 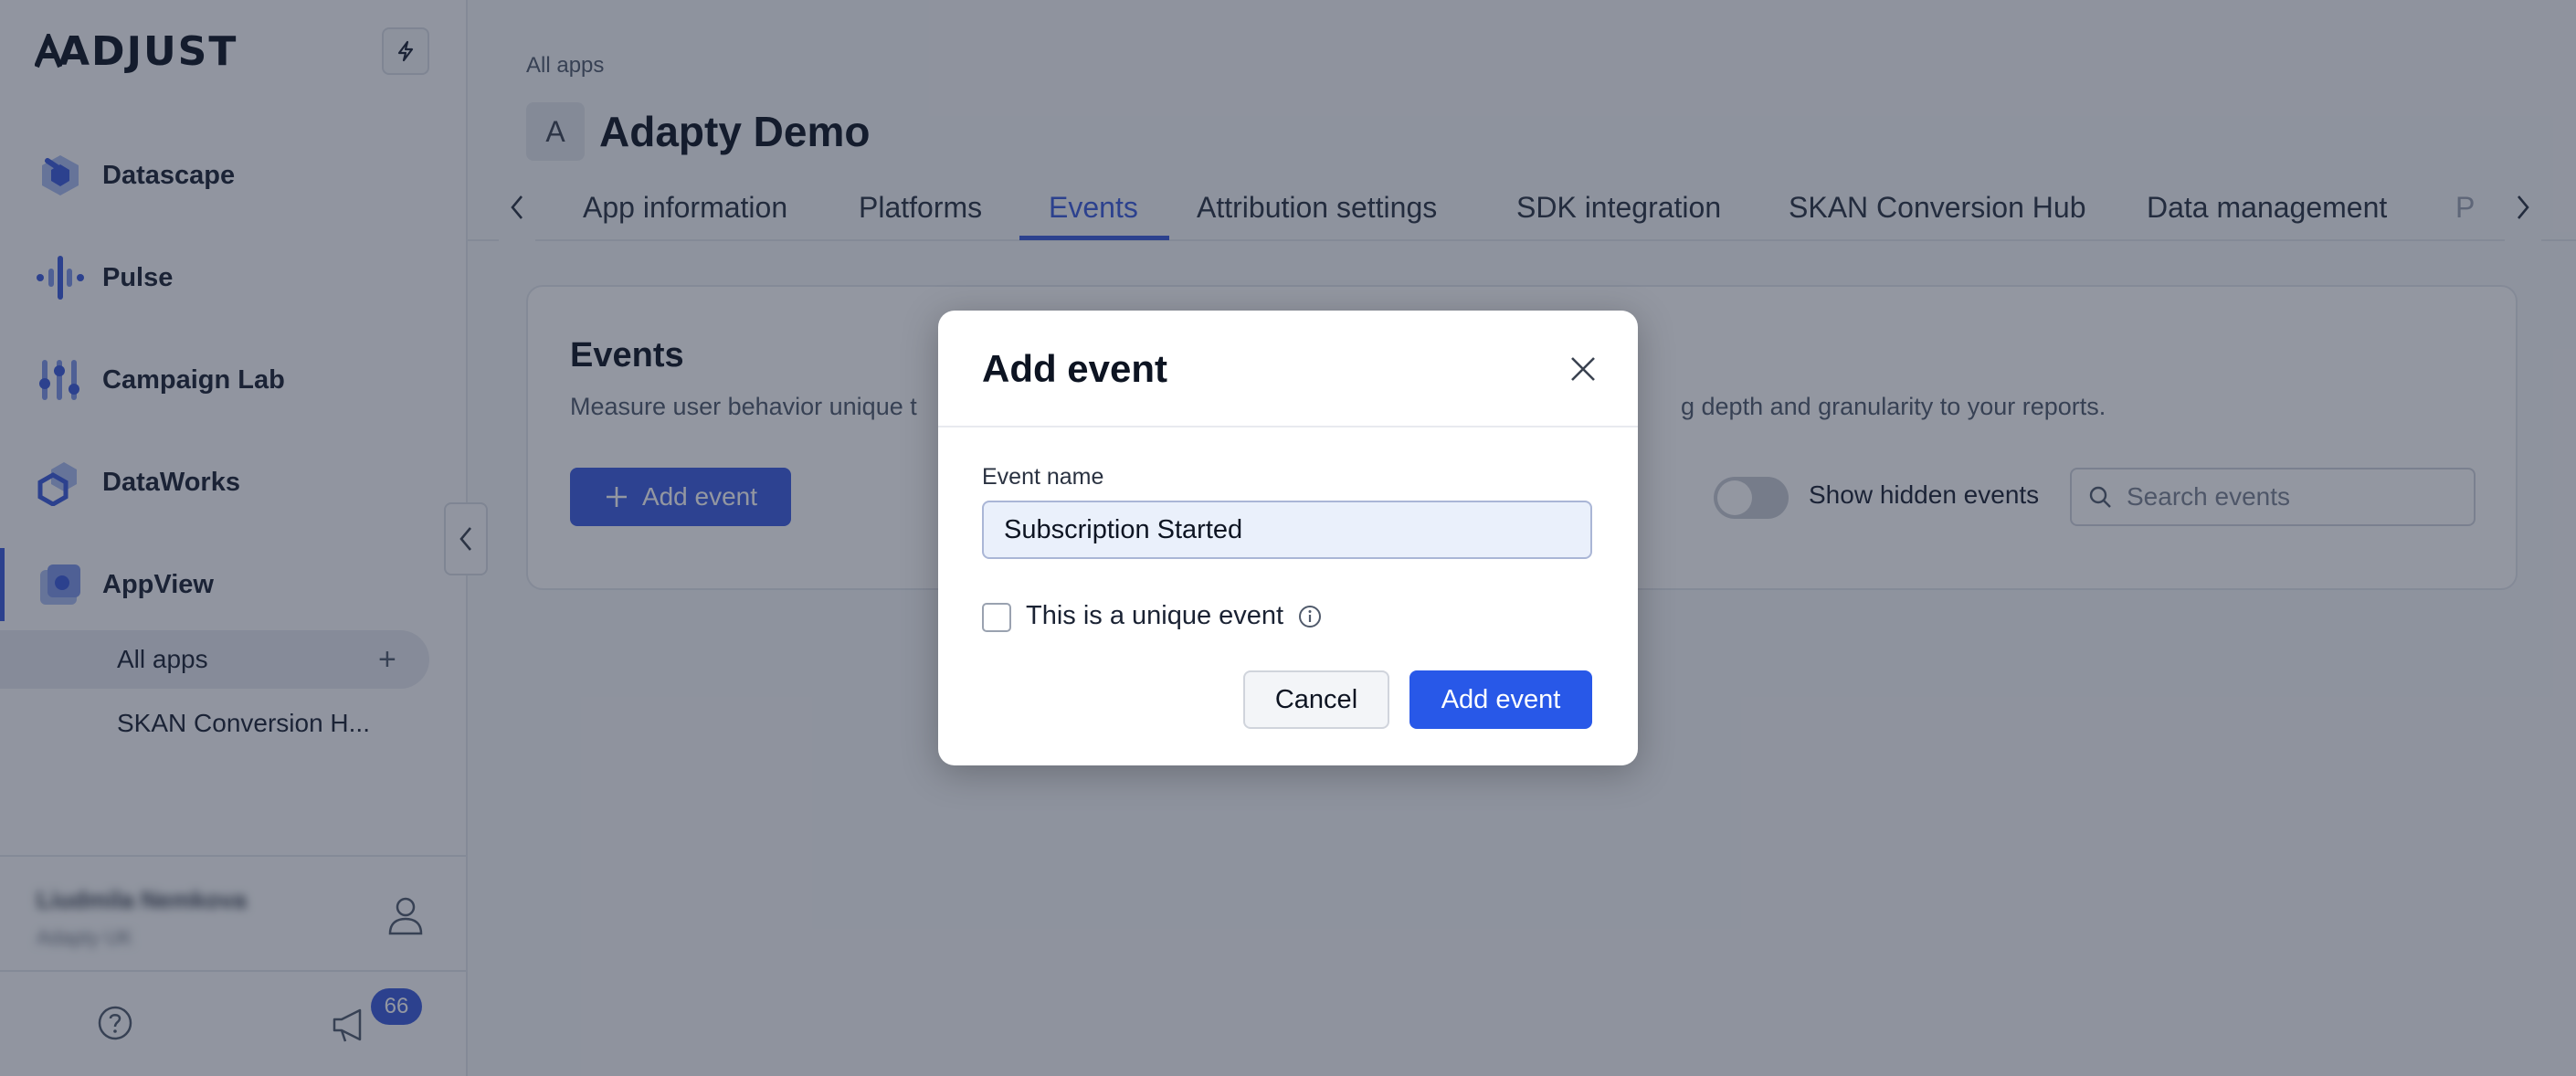 What do you see at coordinates (1154, 616) in the screenshot?
I see `unique-event-label: This is a unique event` at bounding box center [1154, 616].